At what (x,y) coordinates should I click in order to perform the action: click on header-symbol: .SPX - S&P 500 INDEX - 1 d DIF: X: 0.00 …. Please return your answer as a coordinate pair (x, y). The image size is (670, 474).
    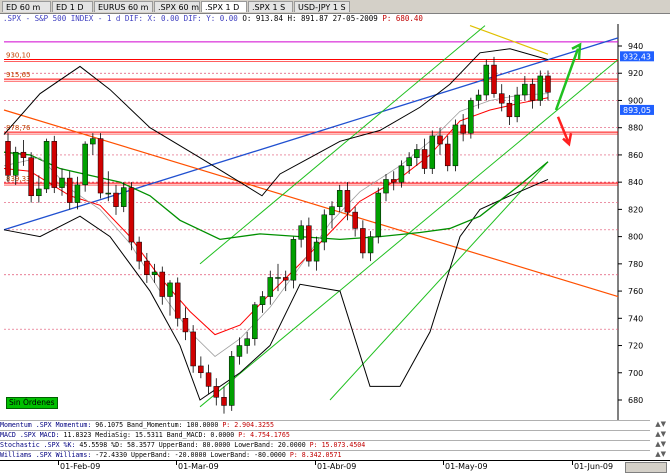
    Looking at the image, I should click on (120, 18).